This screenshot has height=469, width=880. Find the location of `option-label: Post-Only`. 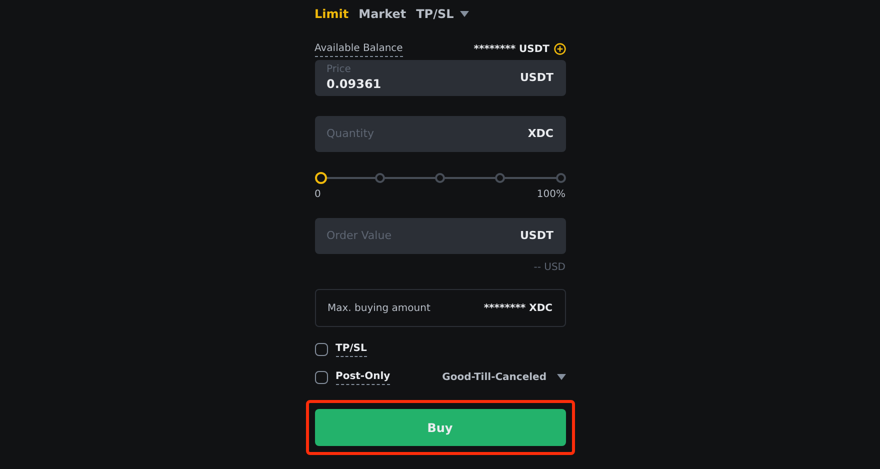

option-label: Post-Only is located at coordinates (363, 377).